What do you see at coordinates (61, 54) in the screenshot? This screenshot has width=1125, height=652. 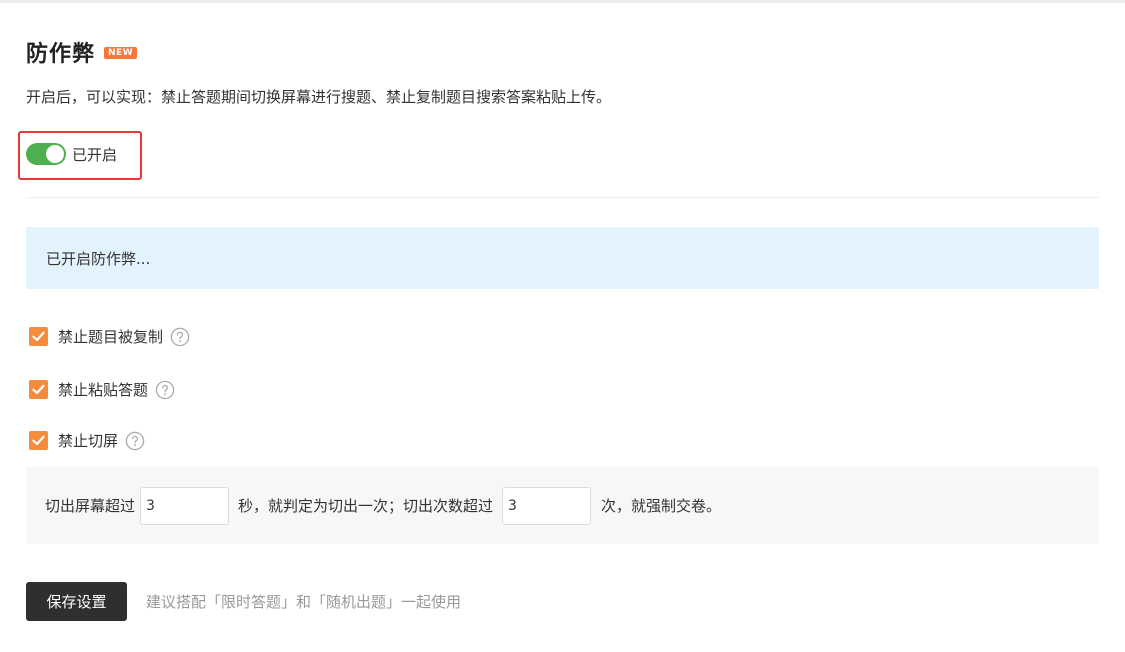 I see `page-title: 防作弊` at bounding box center [61, 54].